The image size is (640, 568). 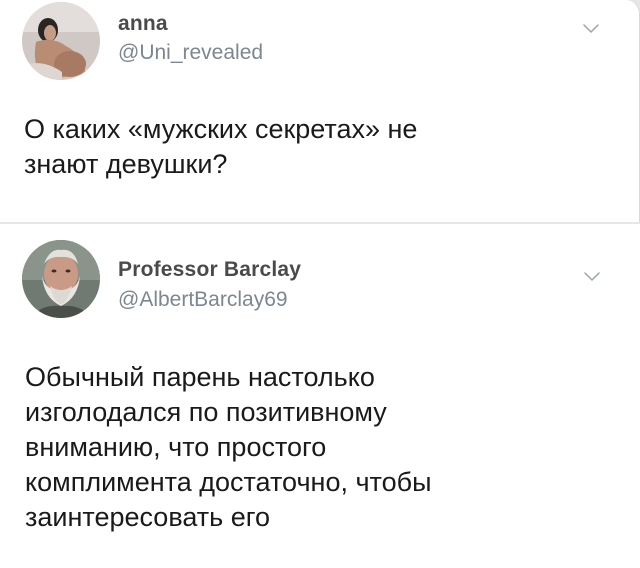 What do you see at coordinates (221, 129) in the screenshot?
I see `tweet-text-line: О каких «мужских секретах» не` at bounding box center [221, 129].